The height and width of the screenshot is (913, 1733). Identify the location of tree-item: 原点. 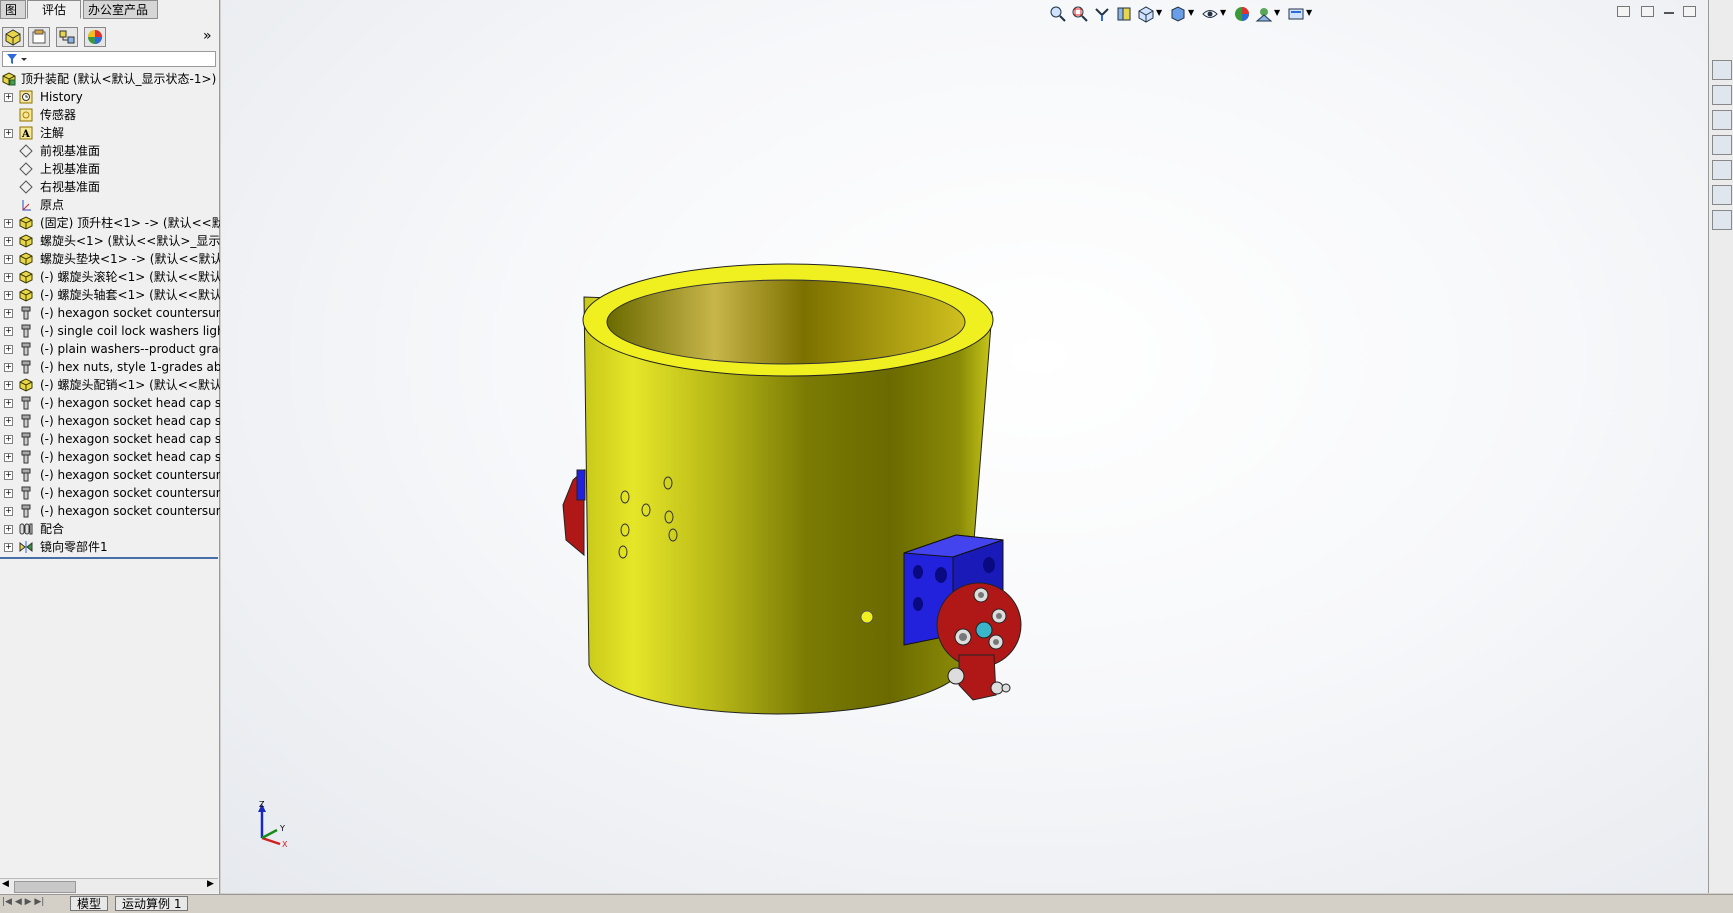
(110, 205).